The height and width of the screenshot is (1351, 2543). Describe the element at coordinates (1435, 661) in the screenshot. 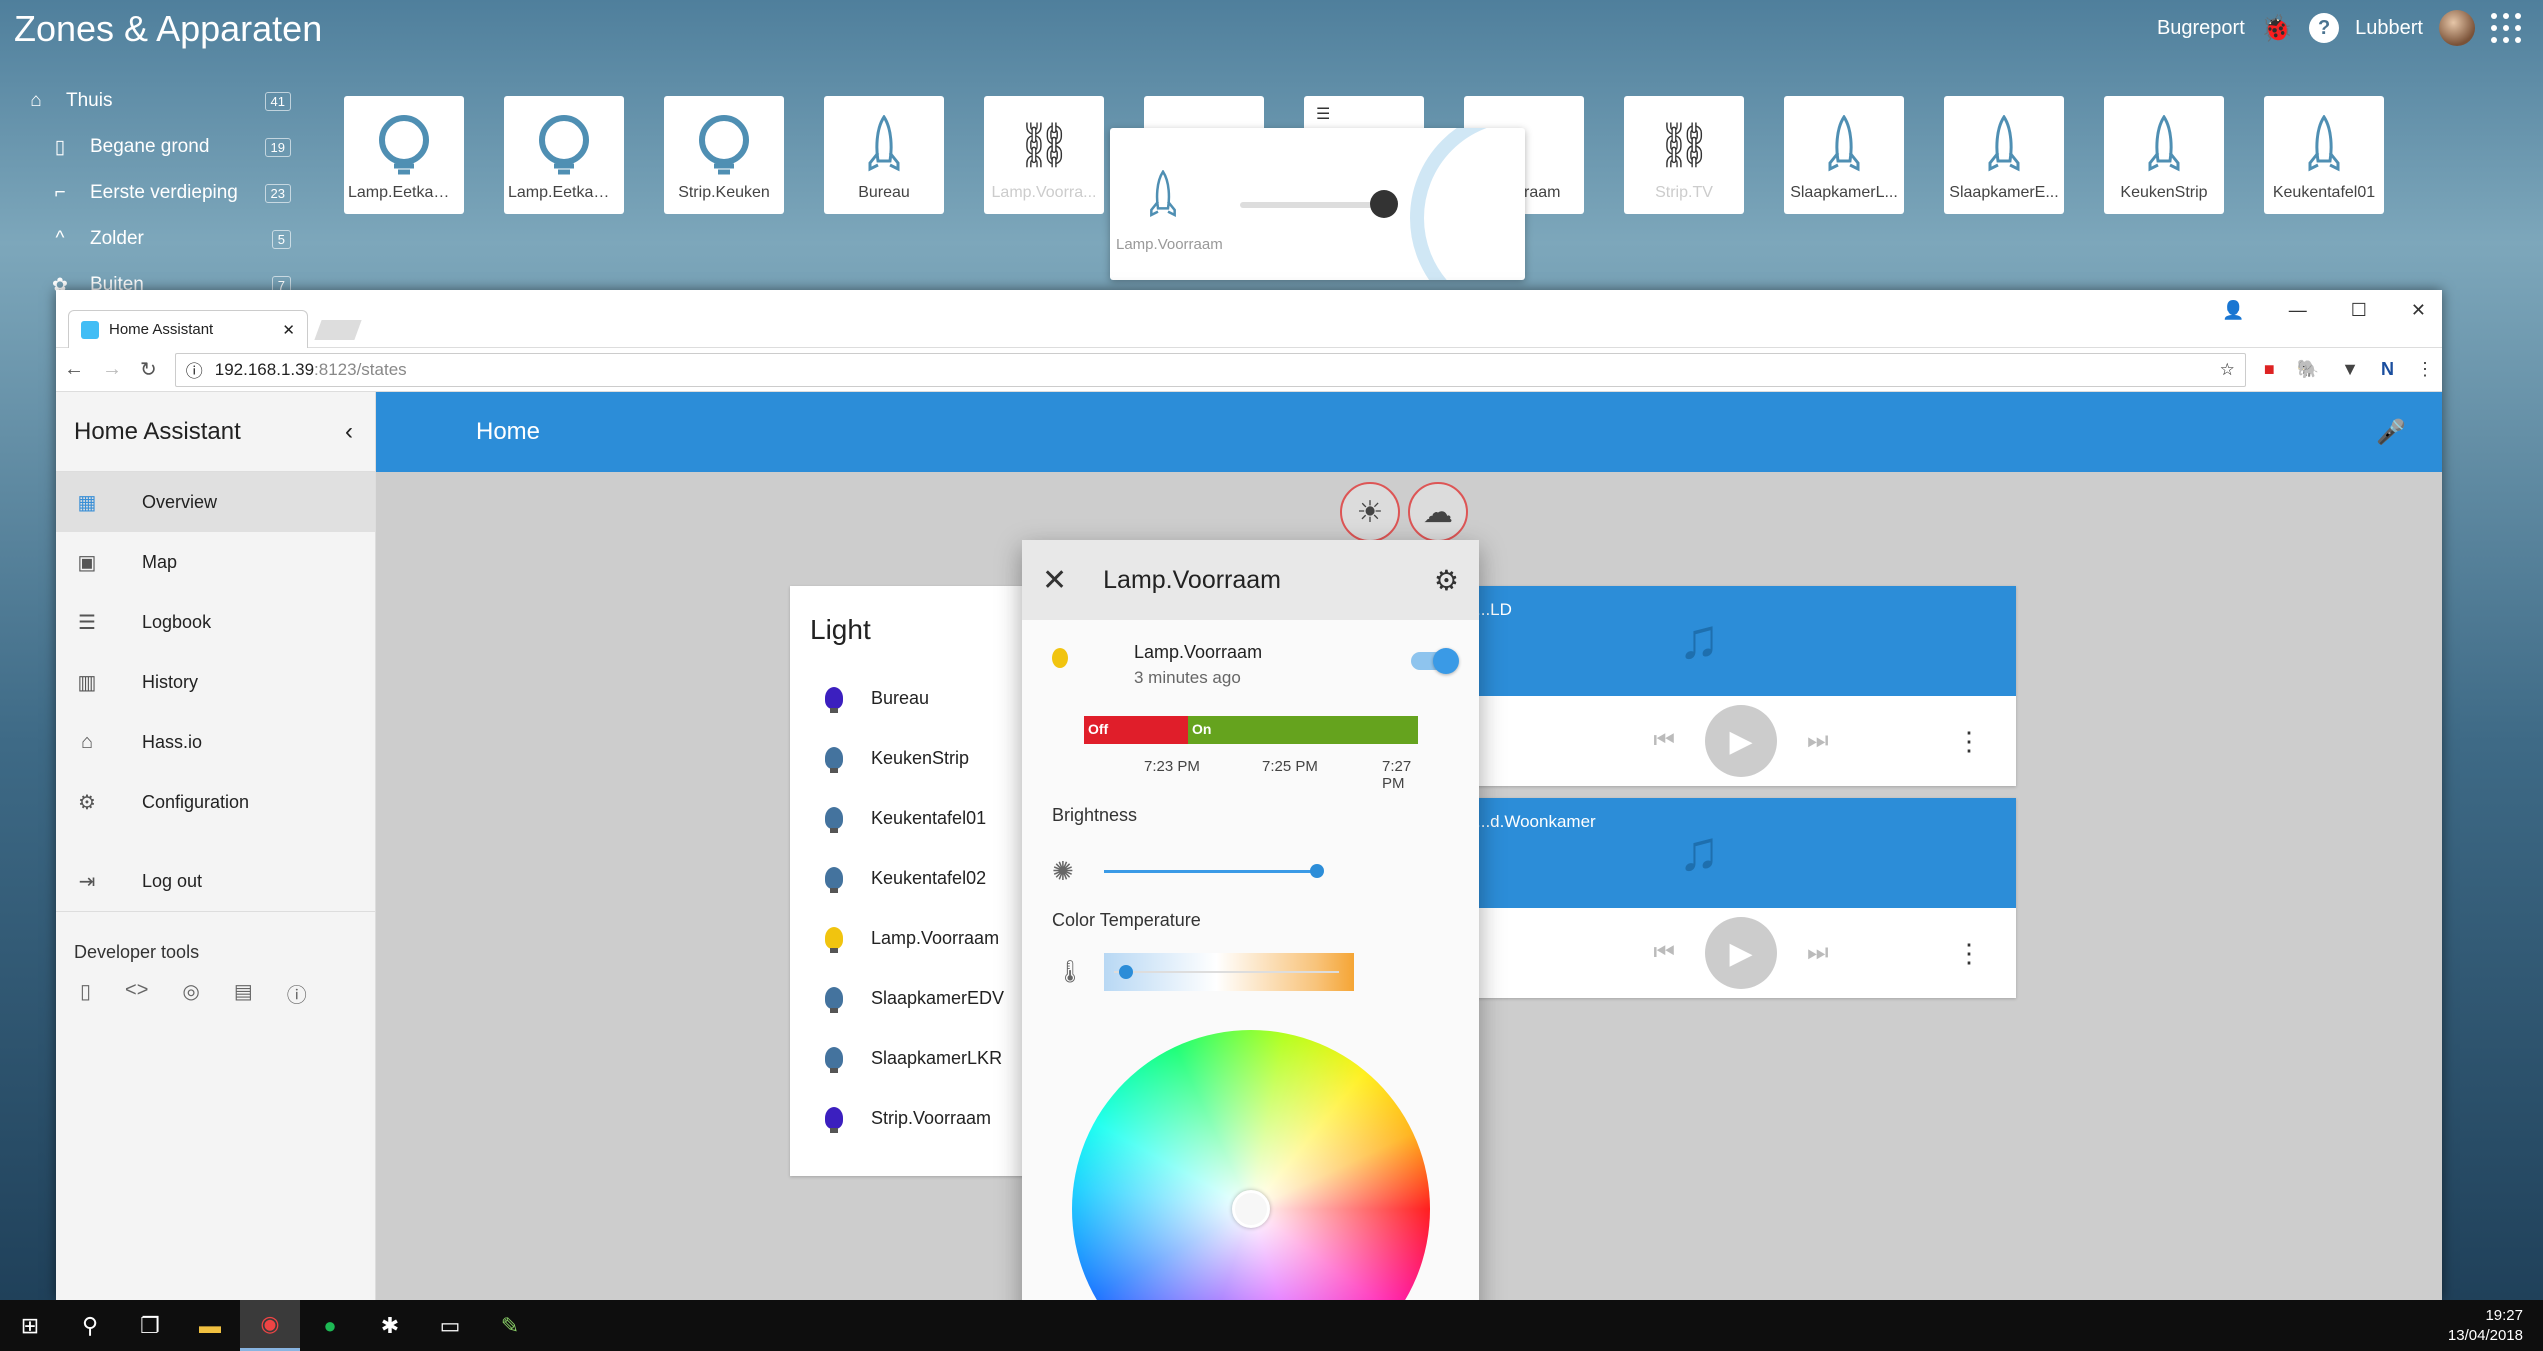

I see `power-toggle` at that location.